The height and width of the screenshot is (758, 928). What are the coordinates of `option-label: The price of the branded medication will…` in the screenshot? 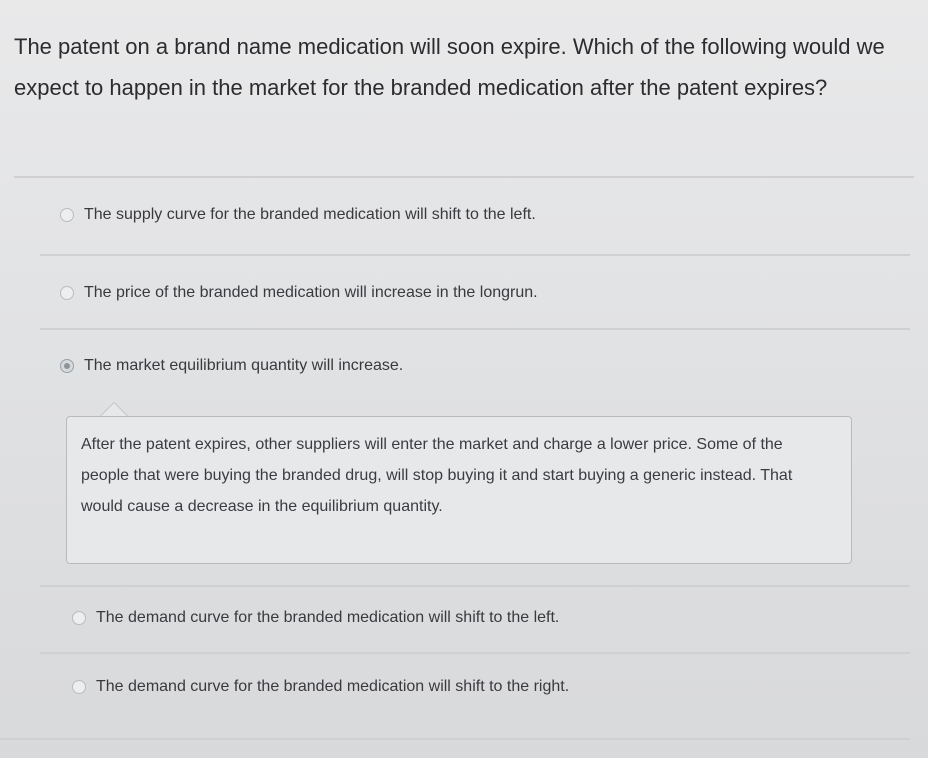 It's located at (311, 292).